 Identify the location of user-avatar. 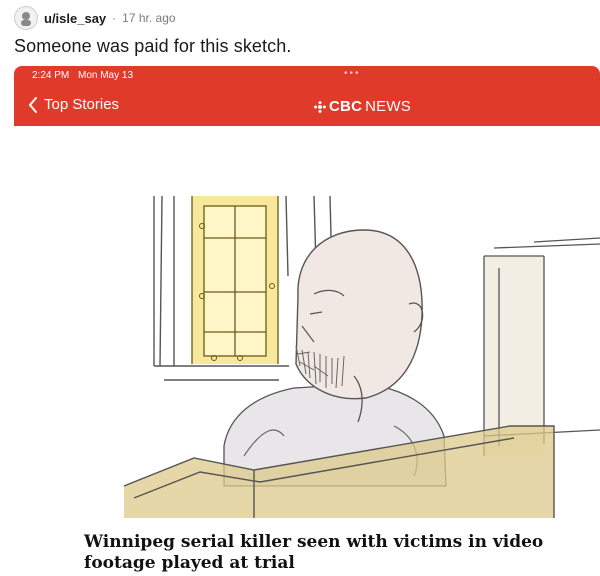
(26, 18).